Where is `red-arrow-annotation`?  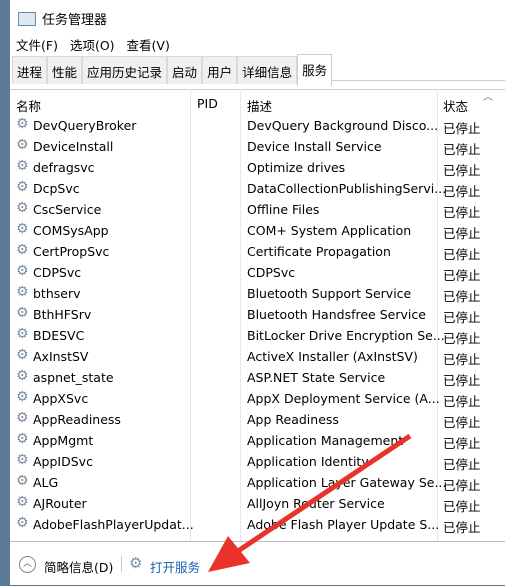
red-arrow-annotation is located at coordinates (310, 502).